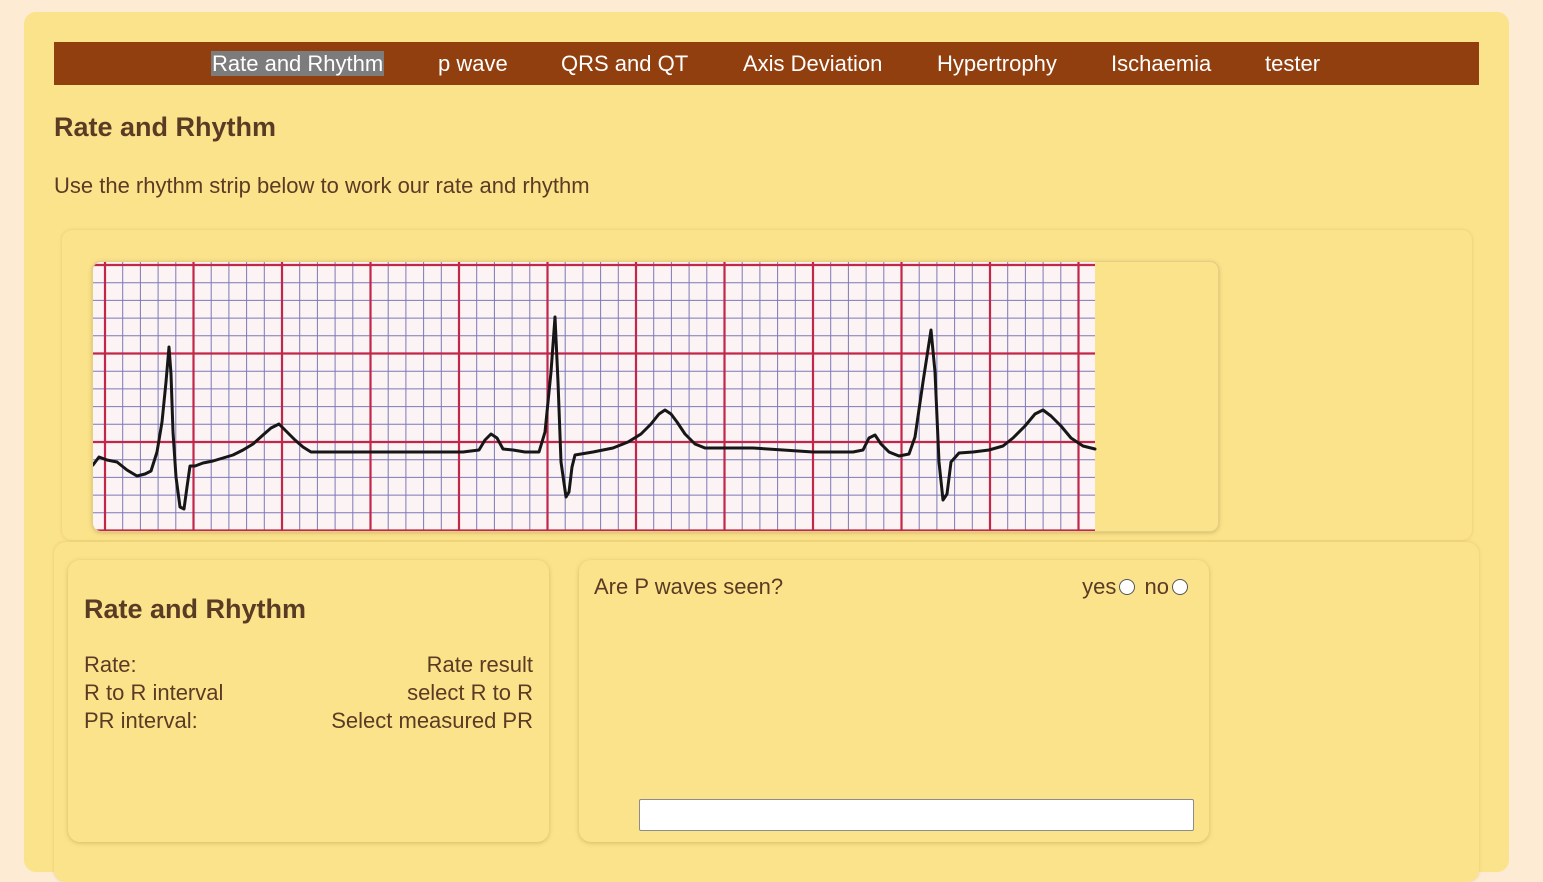 The width and height of the screenshot is (1543, 882). What do you see at coordinates (432, 720) in the screenshot?
I see `pr-interval-value: Select measured PR` at bounding box center [432, 720].